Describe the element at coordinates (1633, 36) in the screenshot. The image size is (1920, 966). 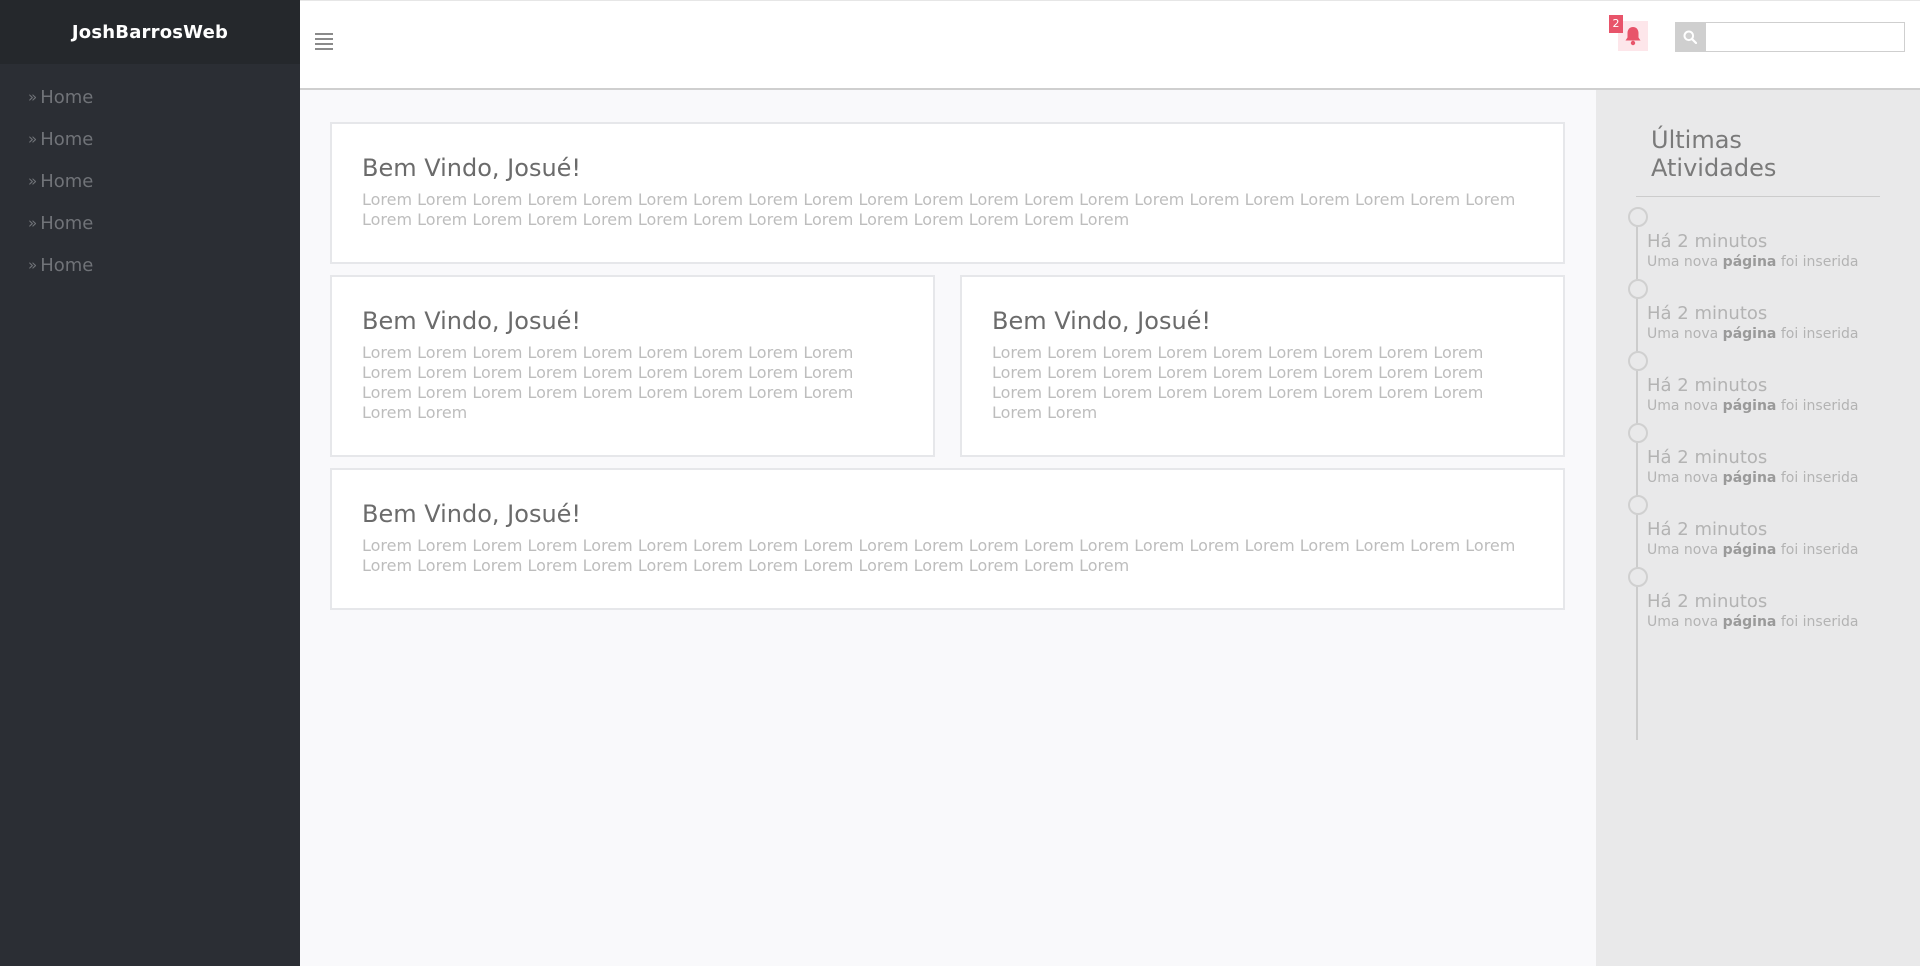
I see `bell-icon` at that location.